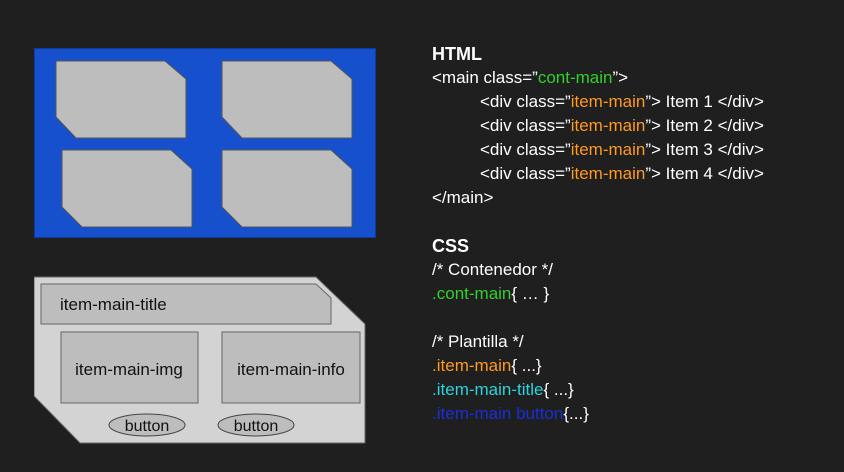 Image resolution: width=844 pixels, height=472 pixels. I want to click on html-heading: HTML, so click(457, 54).